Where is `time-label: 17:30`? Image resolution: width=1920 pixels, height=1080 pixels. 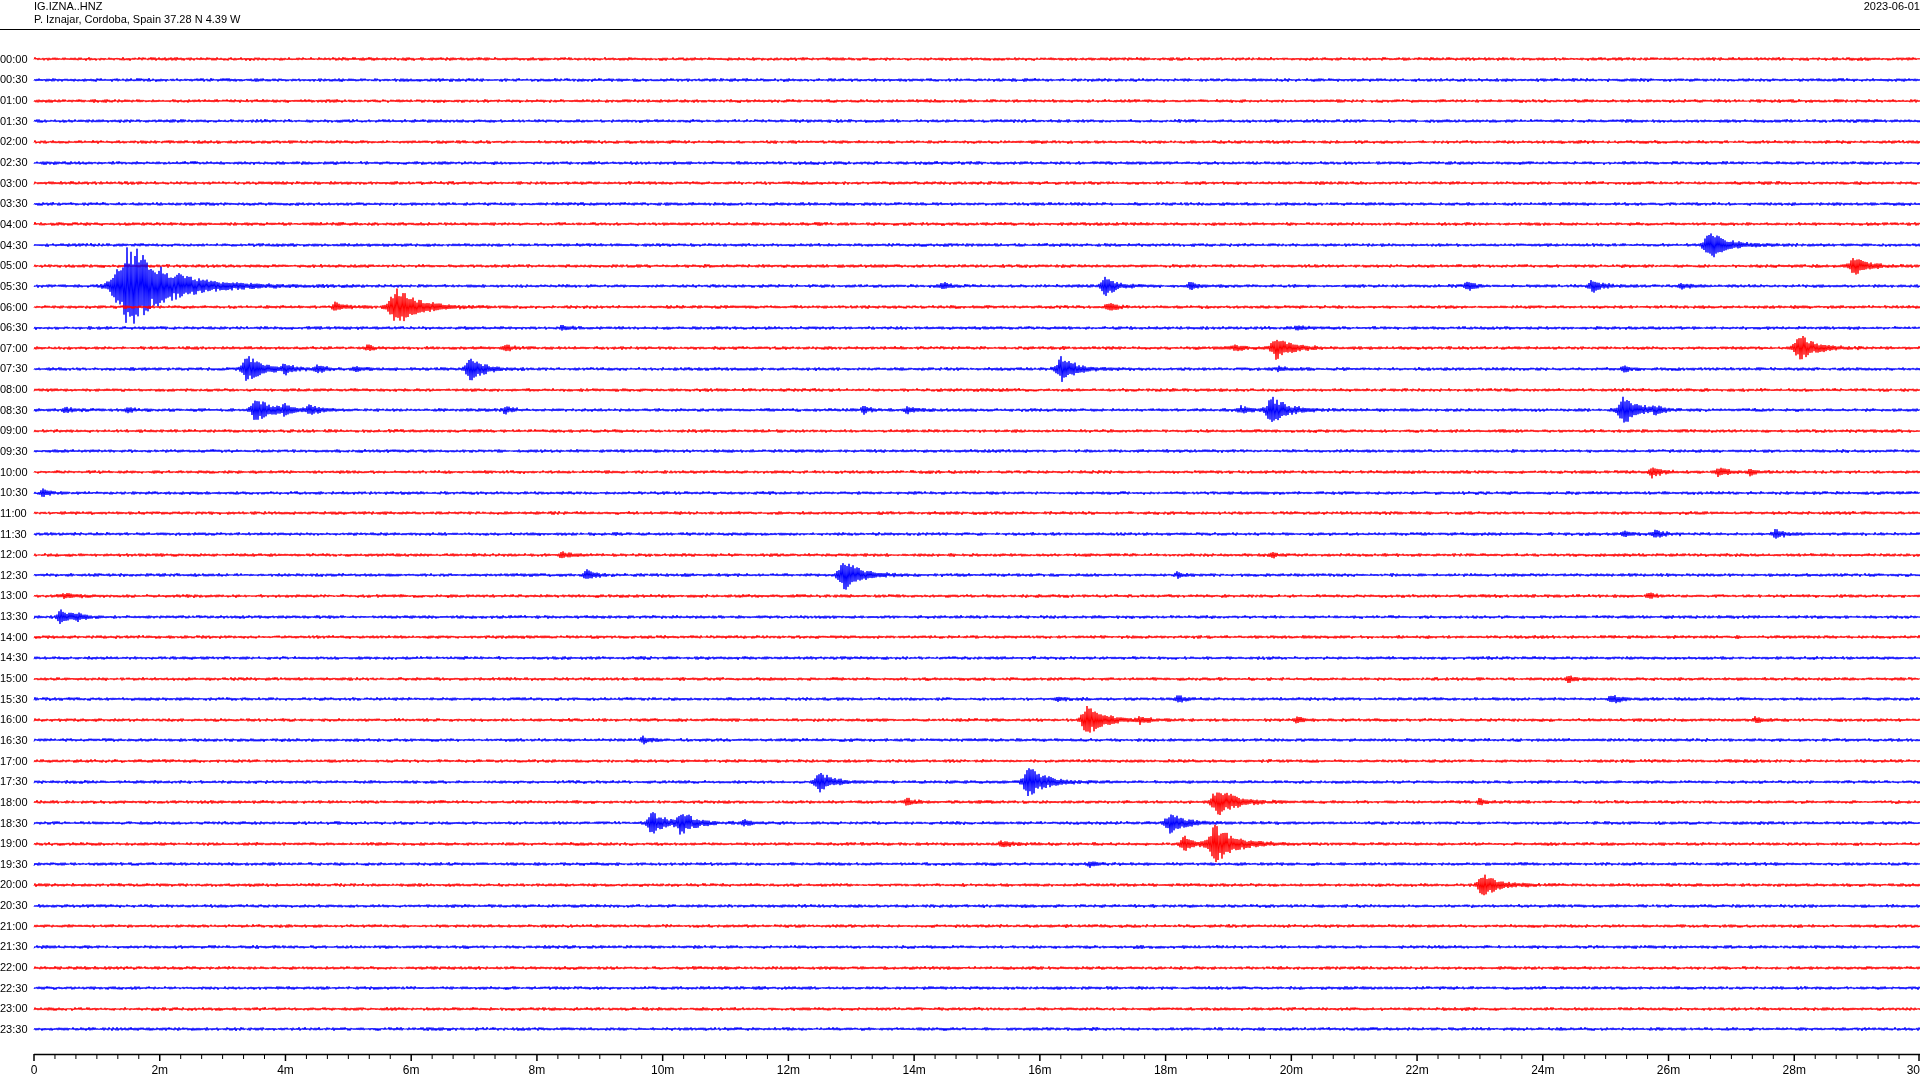 time-label: 17:30 is located at coordinates (14, 782).